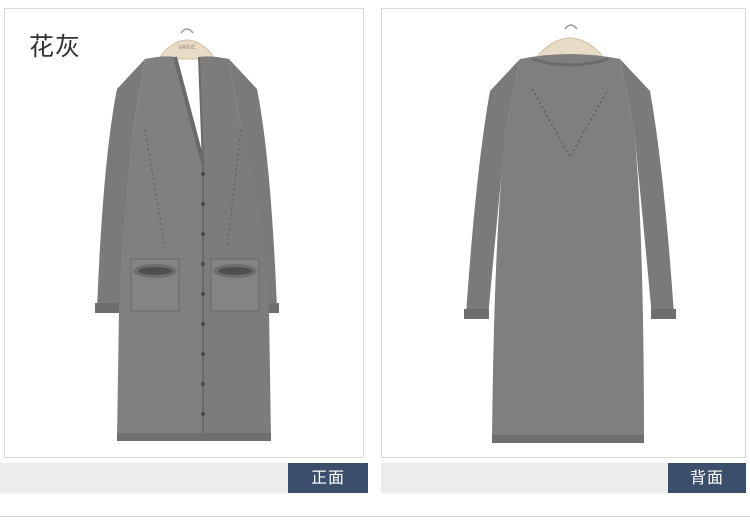  Describe the element at coordinates (187, 47) in the screenshot. I see `hanger-tag-text: VARIE` at that location.